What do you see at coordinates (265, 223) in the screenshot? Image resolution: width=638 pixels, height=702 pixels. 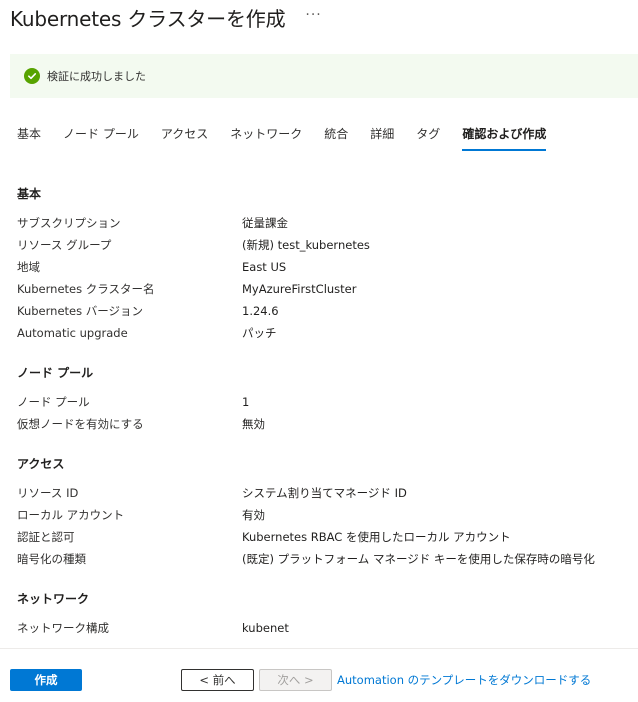 I see `row-value: 従量課金` at bounding box center [265, 223].